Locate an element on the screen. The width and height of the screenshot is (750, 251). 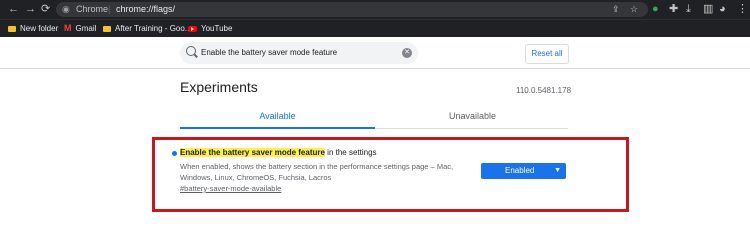
search-input: Enable the battery saver mode feature ✕ is located at coordinates (299, 53).